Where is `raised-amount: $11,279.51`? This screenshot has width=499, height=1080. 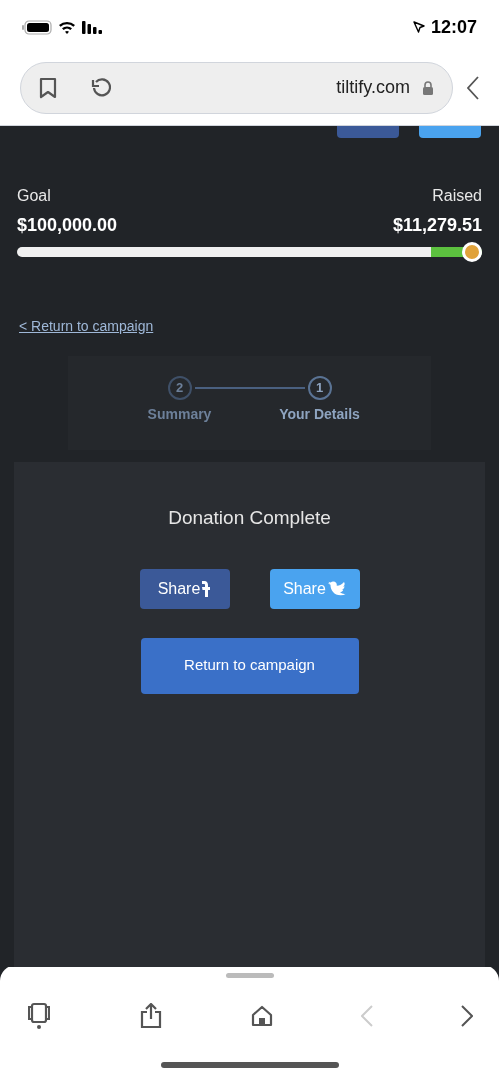 raised-amount: $11,279.51 is located at coordinates (437, 225).